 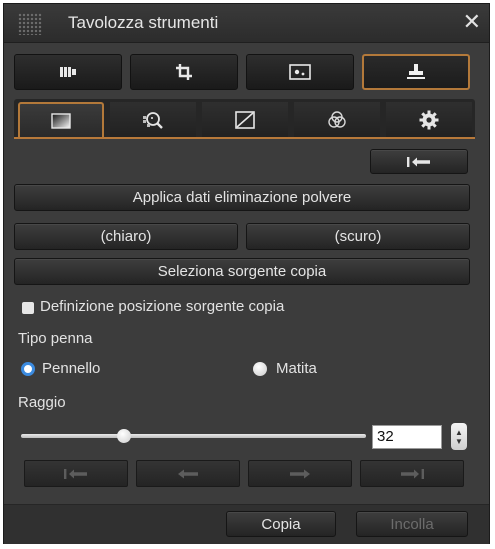 I want to click on radius-stepper: ▲ ▼, so click(x=459, y=436).